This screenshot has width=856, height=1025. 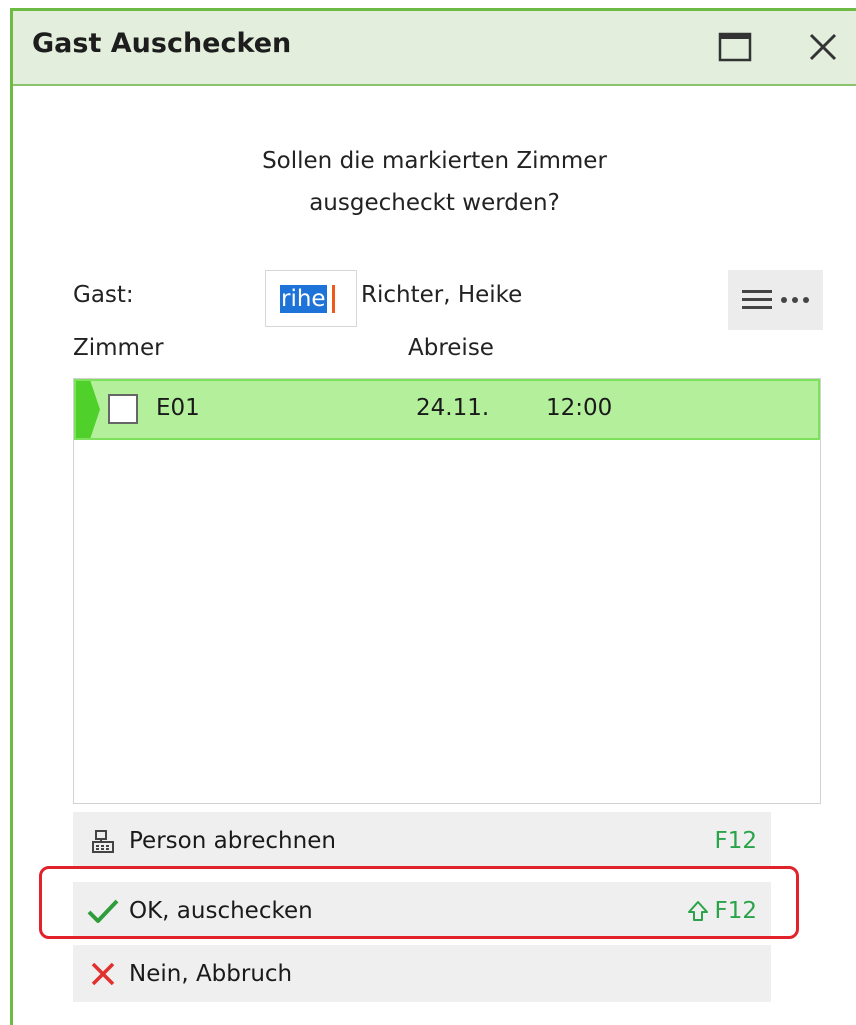 I want to click on room-number: E01, so click(x=178, y=408).